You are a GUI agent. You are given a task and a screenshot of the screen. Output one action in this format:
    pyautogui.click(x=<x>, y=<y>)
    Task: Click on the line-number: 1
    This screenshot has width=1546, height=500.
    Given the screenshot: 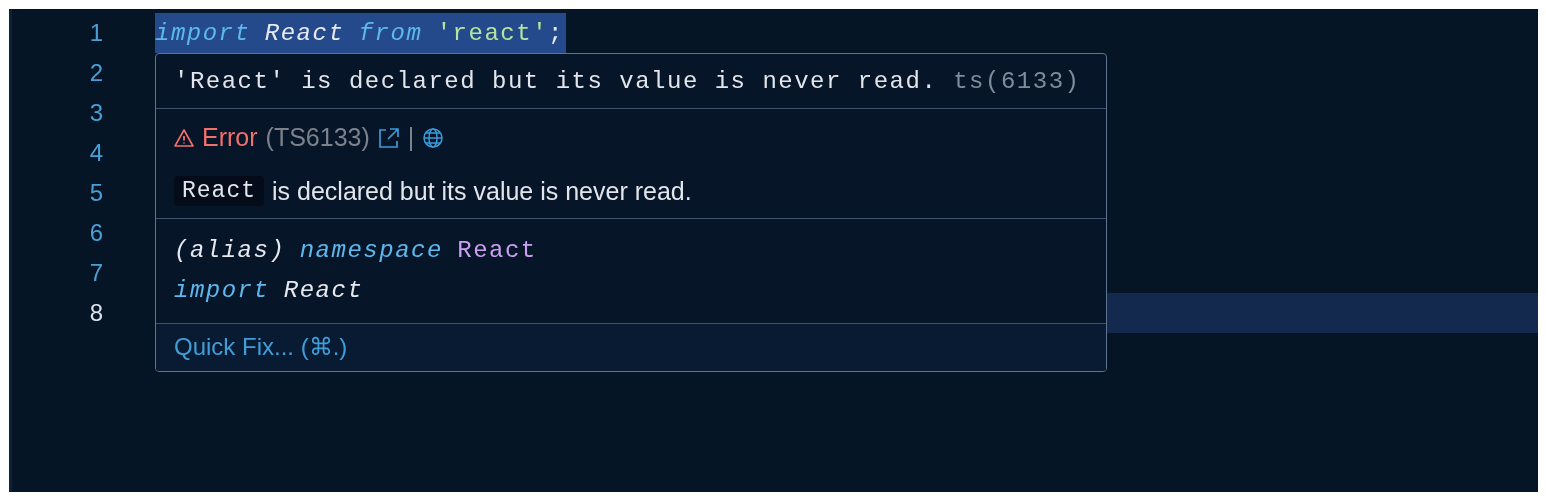 What is the action you would take?
    pyautogui.click(x=95, y=33)
    